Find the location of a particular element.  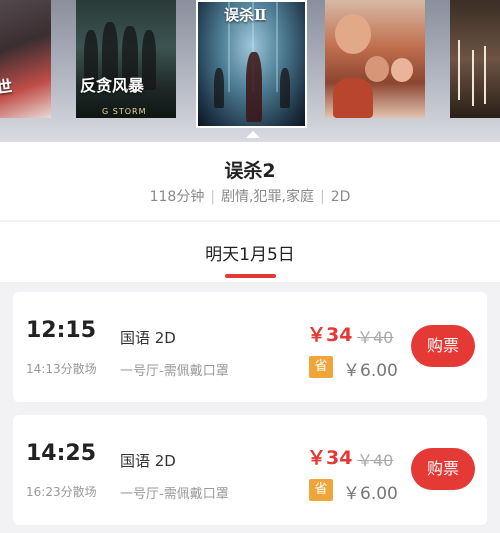

date-tab-tomorrow: 明天1月5日 is located at coordinates (250, 252).